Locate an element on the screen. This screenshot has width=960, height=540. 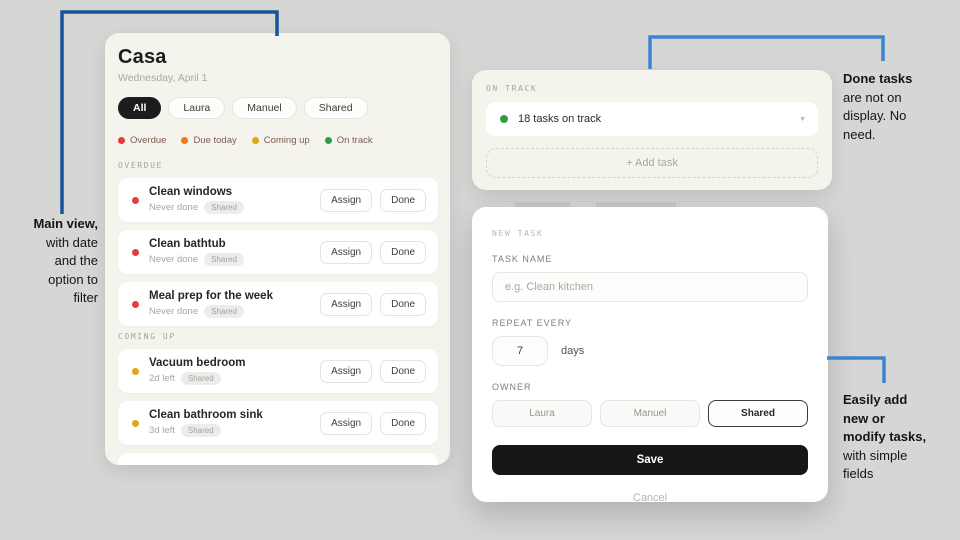
filter-pill-laura: Laura is located at coordinates (197, 108).